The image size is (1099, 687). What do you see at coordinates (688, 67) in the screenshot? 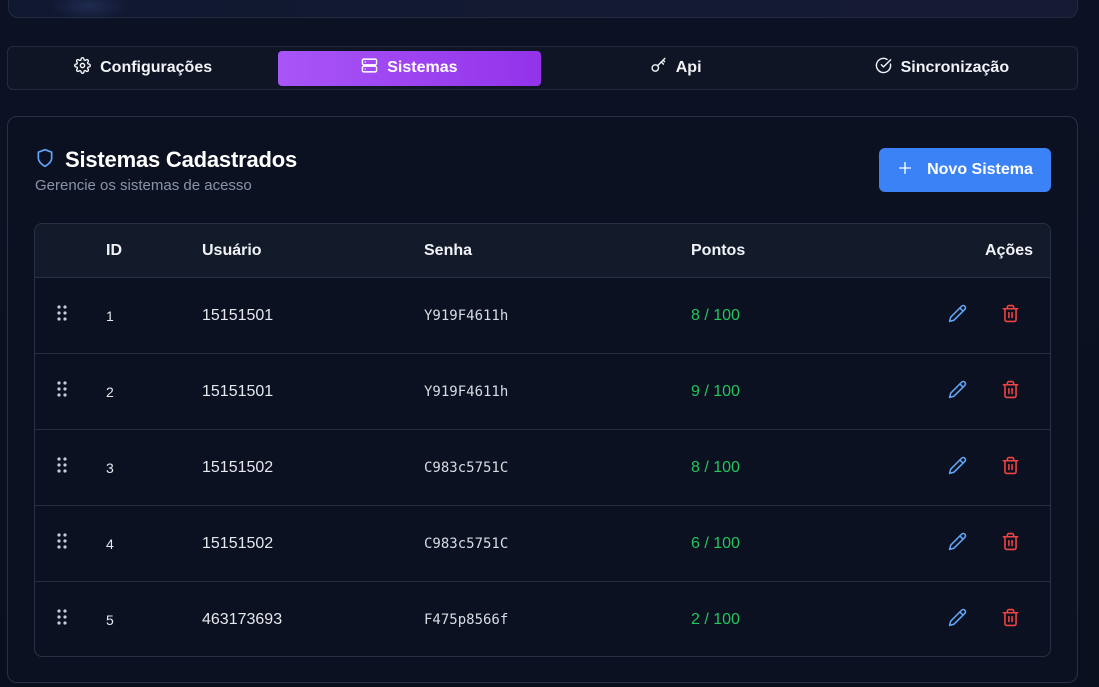
I see `tab-label: Api` at bounding box center [688, 67].